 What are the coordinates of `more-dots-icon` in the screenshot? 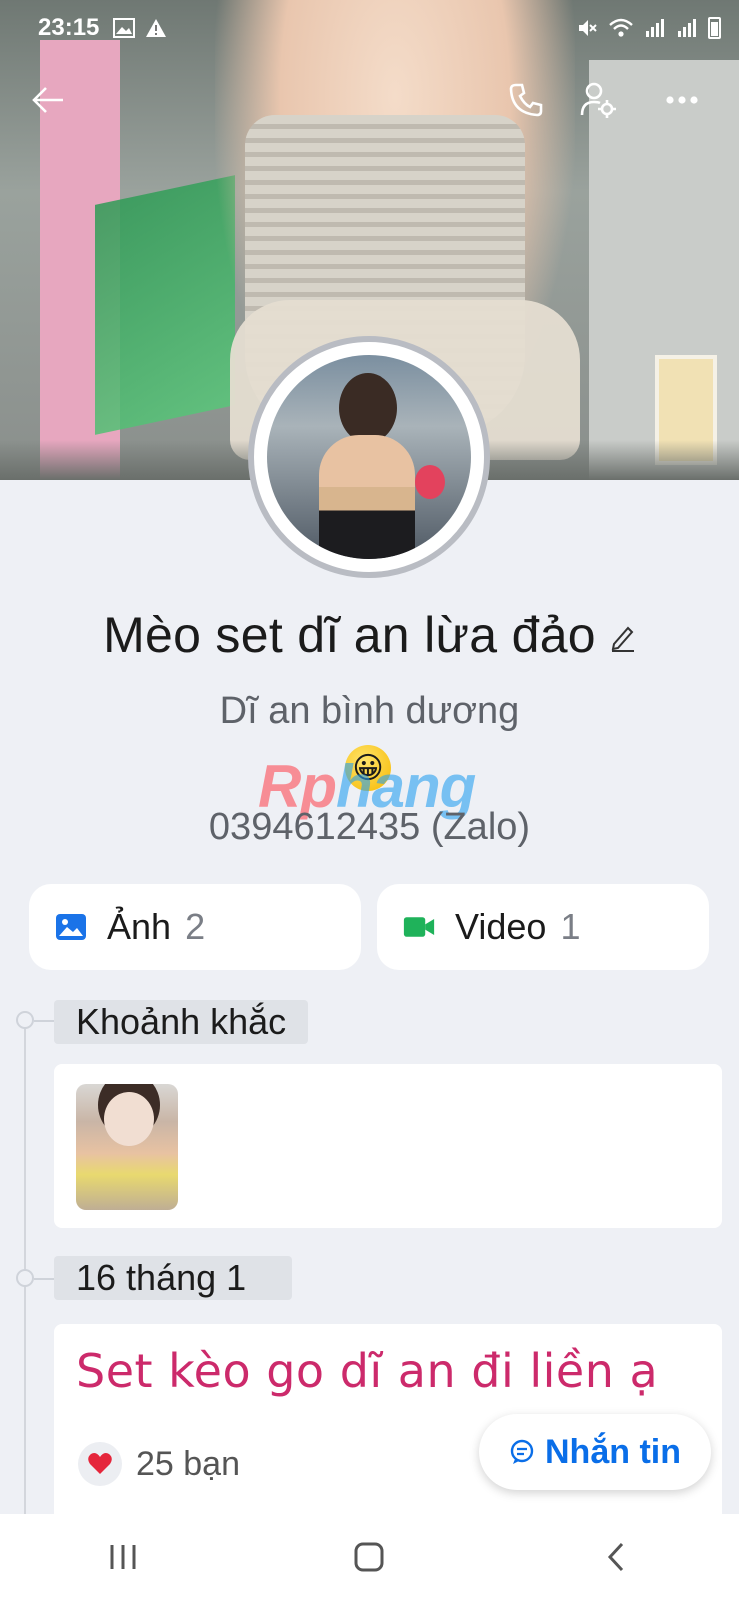 It's located at (682, 100).